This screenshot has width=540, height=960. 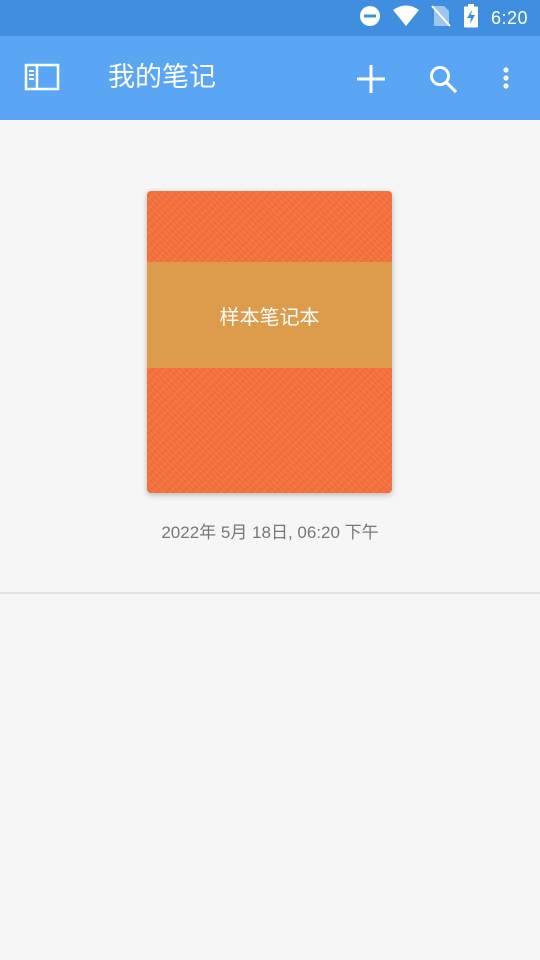 What do you see at coordinates (471, 18) in the screenshot?
I see `battery-charging-icon` at bounding box center [471, 18].